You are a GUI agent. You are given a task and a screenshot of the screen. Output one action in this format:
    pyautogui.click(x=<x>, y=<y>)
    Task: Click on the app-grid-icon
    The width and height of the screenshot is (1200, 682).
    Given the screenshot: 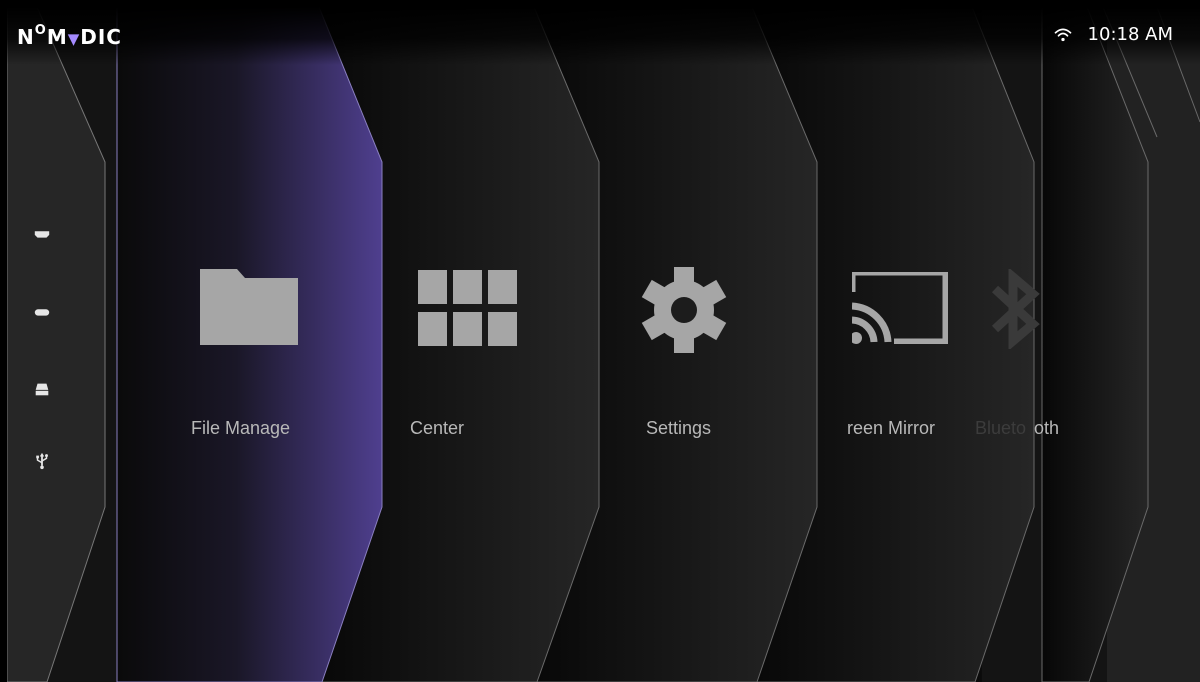 What is the action you would take?
    pyautogui.click(x=467, y=308)
    